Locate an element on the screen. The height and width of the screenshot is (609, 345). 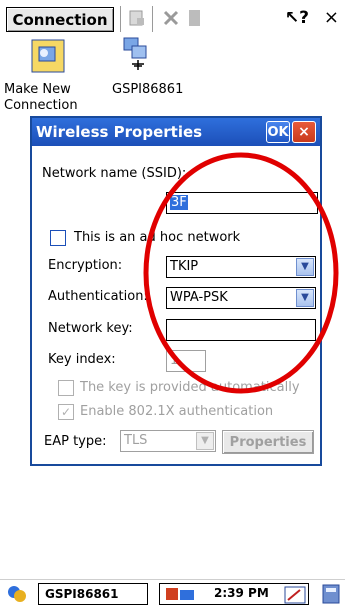
network-task-button: GSPI86861 is located at coordinates (93, 594).